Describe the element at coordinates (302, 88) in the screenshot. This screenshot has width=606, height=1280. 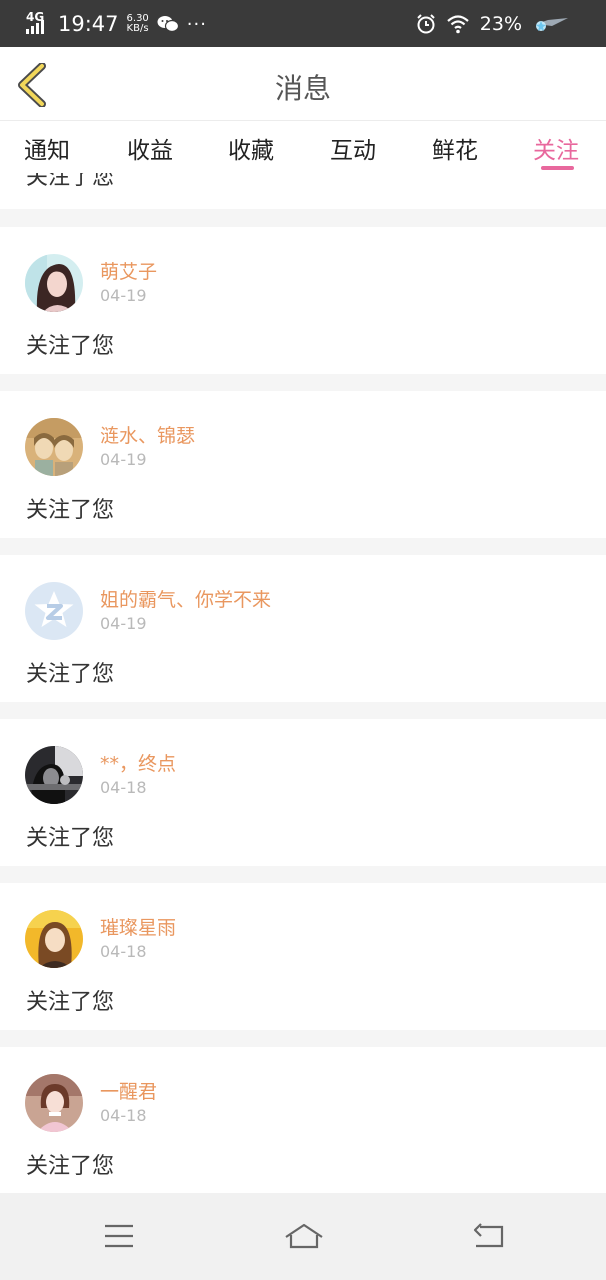
I see `page-title: 消息` at that location.